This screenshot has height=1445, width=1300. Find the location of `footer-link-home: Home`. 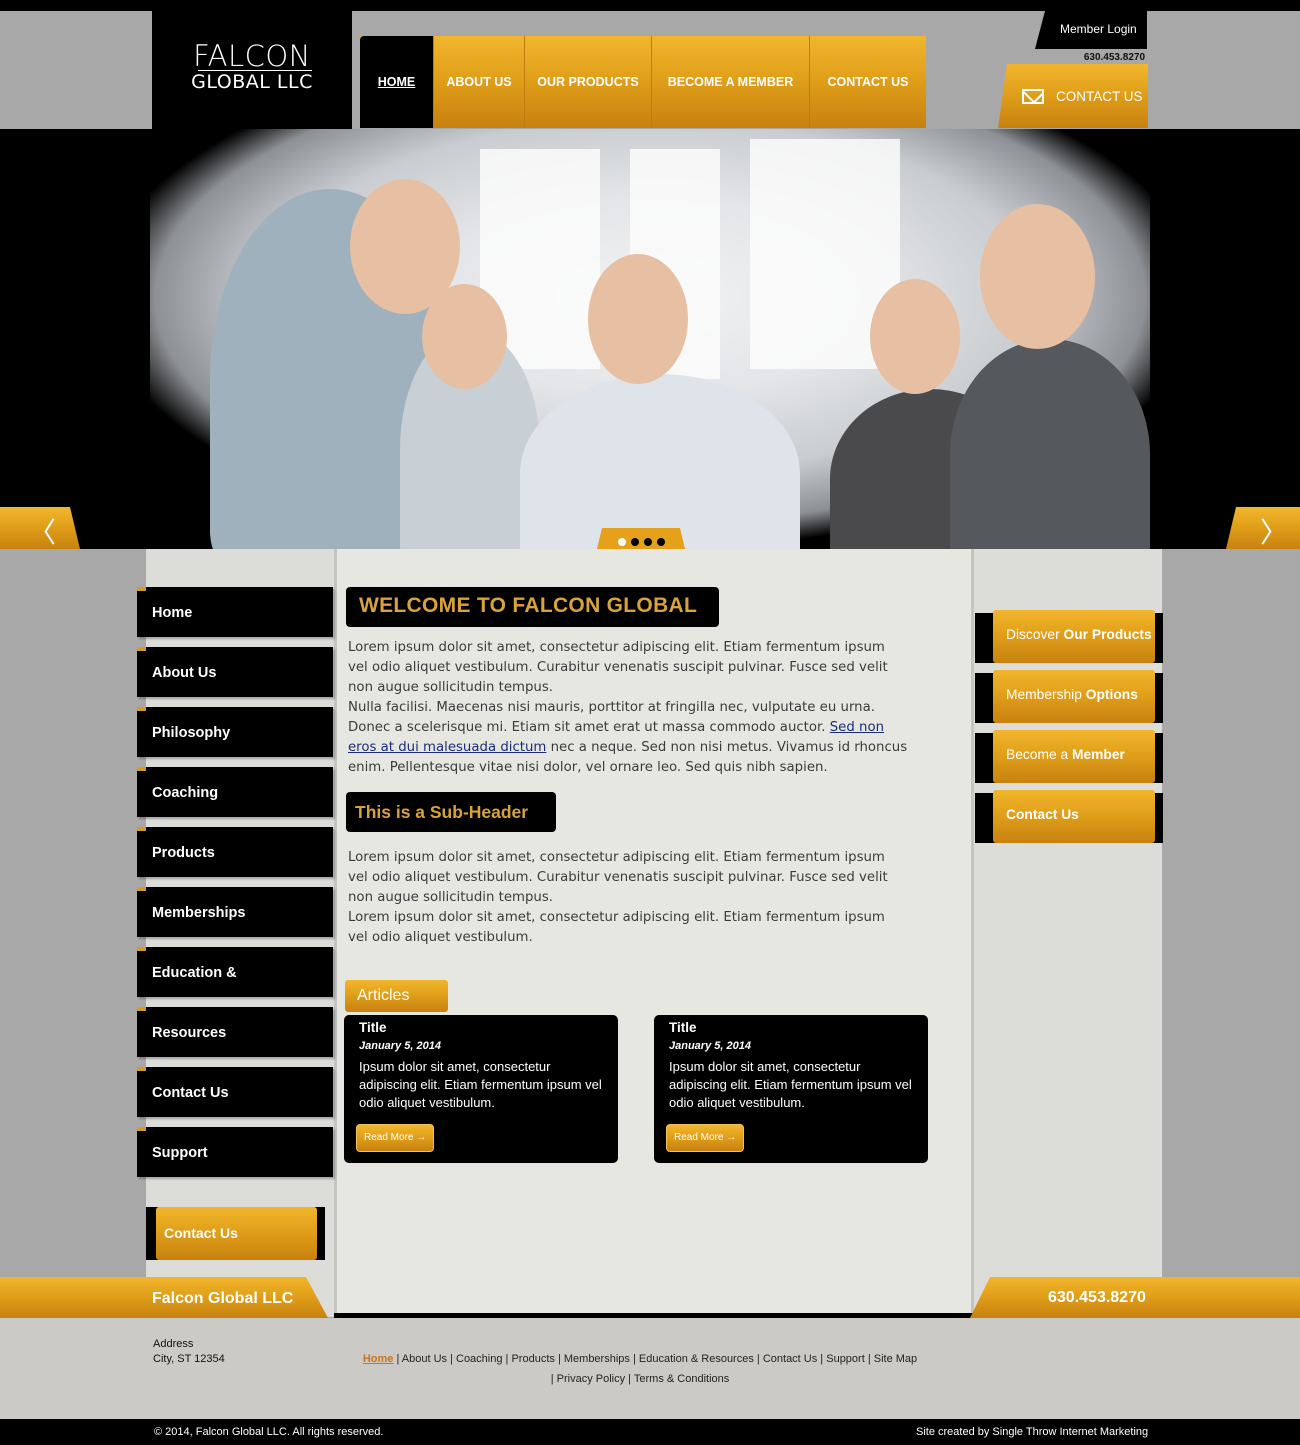

footer-link-home: Home is located at coordinates (378, 1359).